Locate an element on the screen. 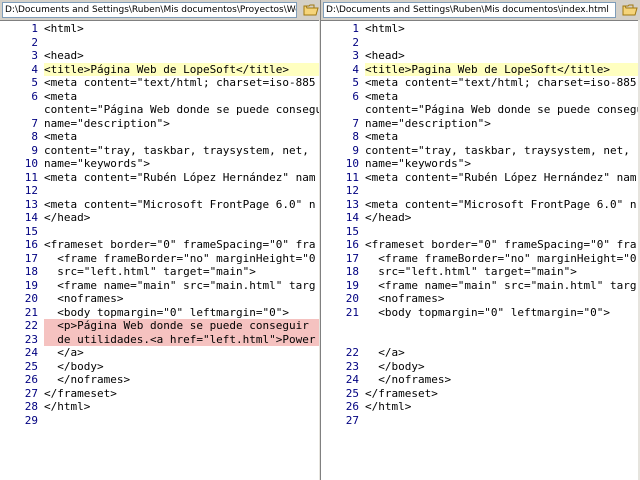 The width and height of the screenshot is (640, 480). line-number: 7 is located at coordinates (355, 123).